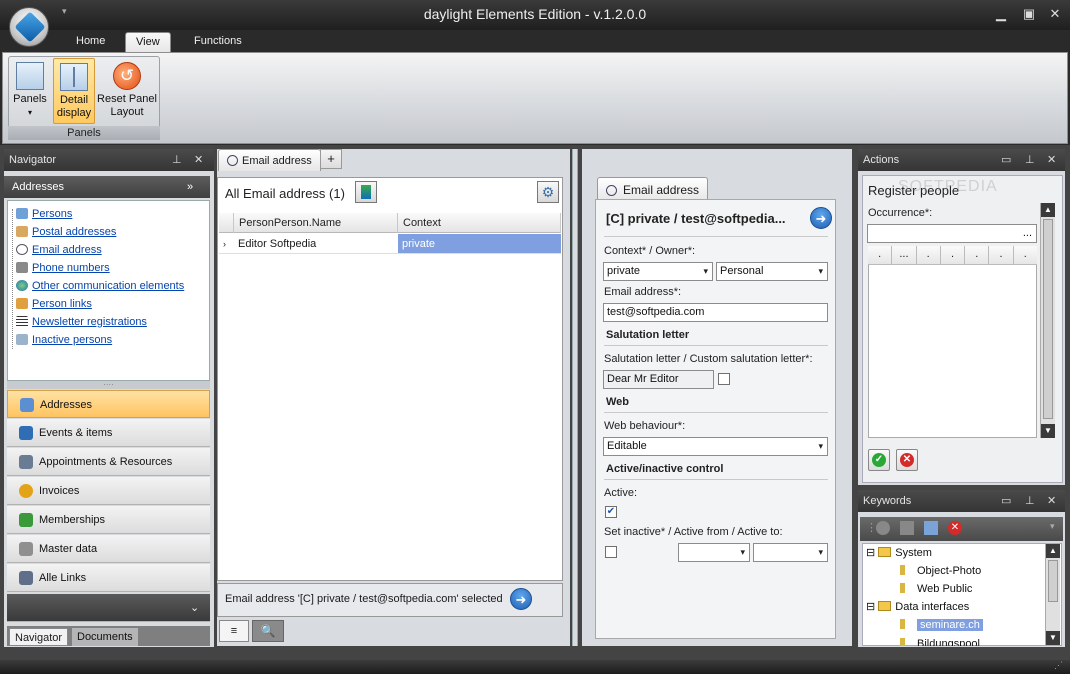 This screenshot has height=674, width=1070. I want to click on column-header-name: PersonPerson.Name, so click(316, 223).